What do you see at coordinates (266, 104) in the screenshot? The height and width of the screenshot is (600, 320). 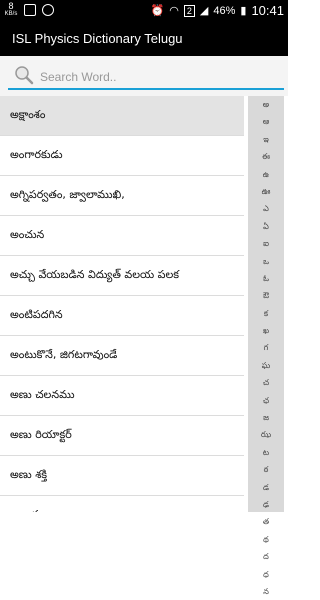 I see `index-letter: అ` at bounding box center [266, 104].